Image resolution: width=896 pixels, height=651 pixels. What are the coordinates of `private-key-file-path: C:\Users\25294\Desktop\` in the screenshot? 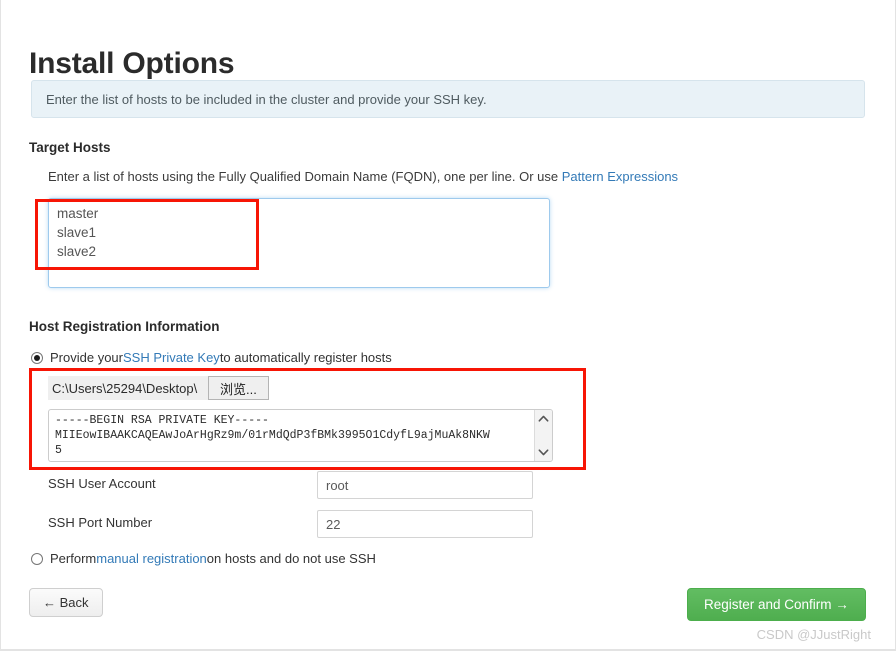 It's located at (128, 388).